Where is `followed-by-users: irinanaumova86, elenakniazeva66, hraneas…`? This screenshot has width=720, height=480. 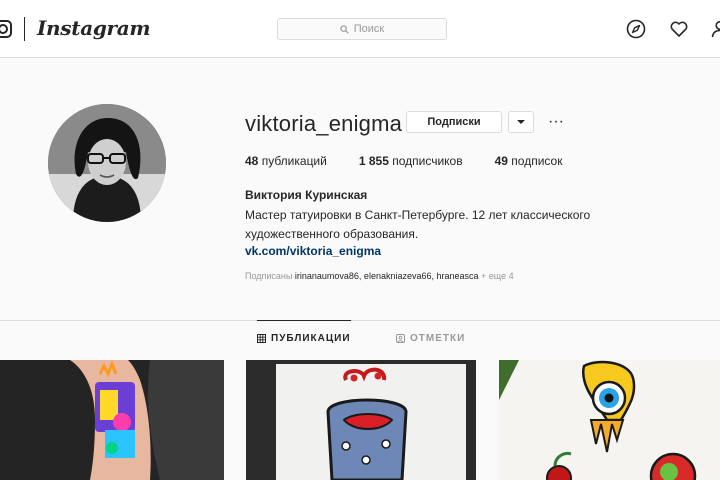
followed-by-users: irinanaumova86, elenakniazeva66, hraneas… is located at coordinates (387, 276).